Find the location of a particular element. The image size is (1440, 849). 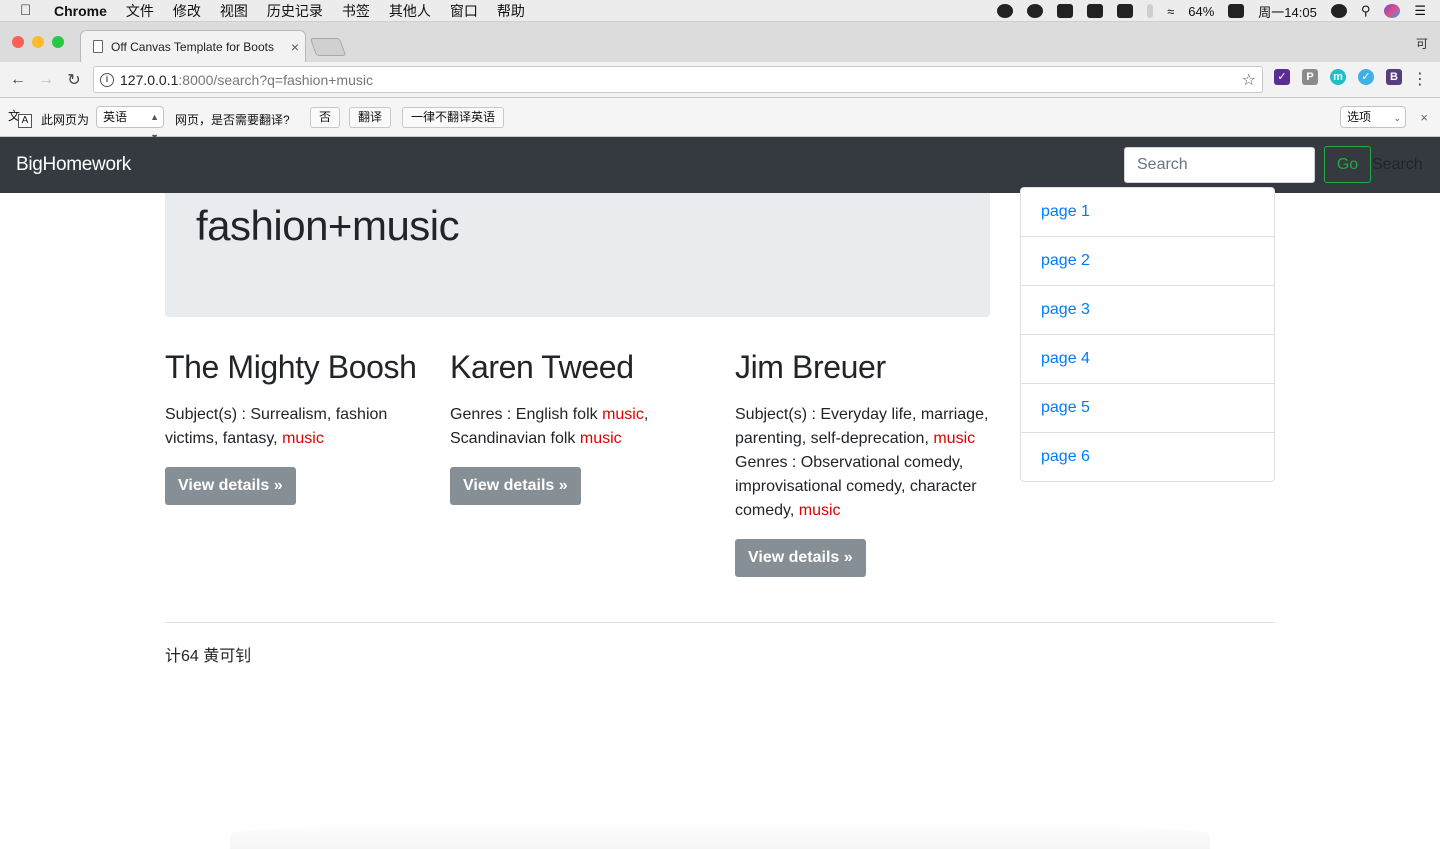

menu-people: 其他人 is located at coordinates (410, 11).